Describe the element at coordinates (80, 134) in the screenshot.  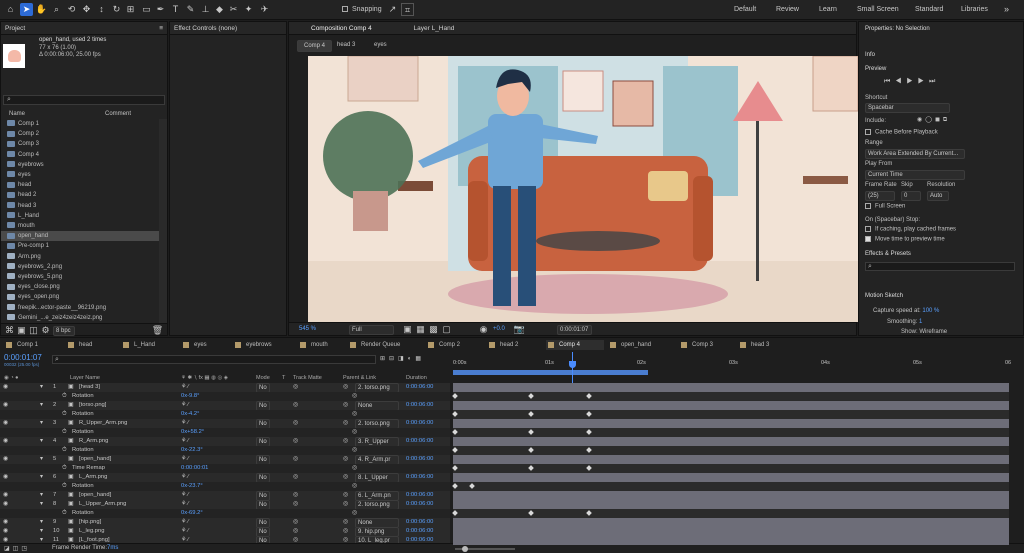
I see `project-item: Comp 2` at that location.